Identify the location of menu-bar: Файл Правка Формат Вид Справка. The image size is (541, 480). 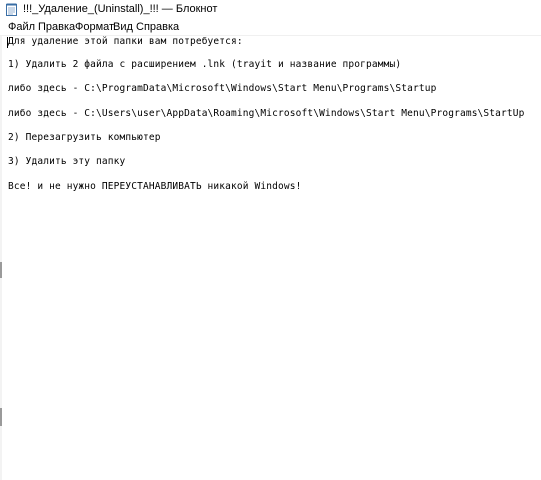
(270, 27).